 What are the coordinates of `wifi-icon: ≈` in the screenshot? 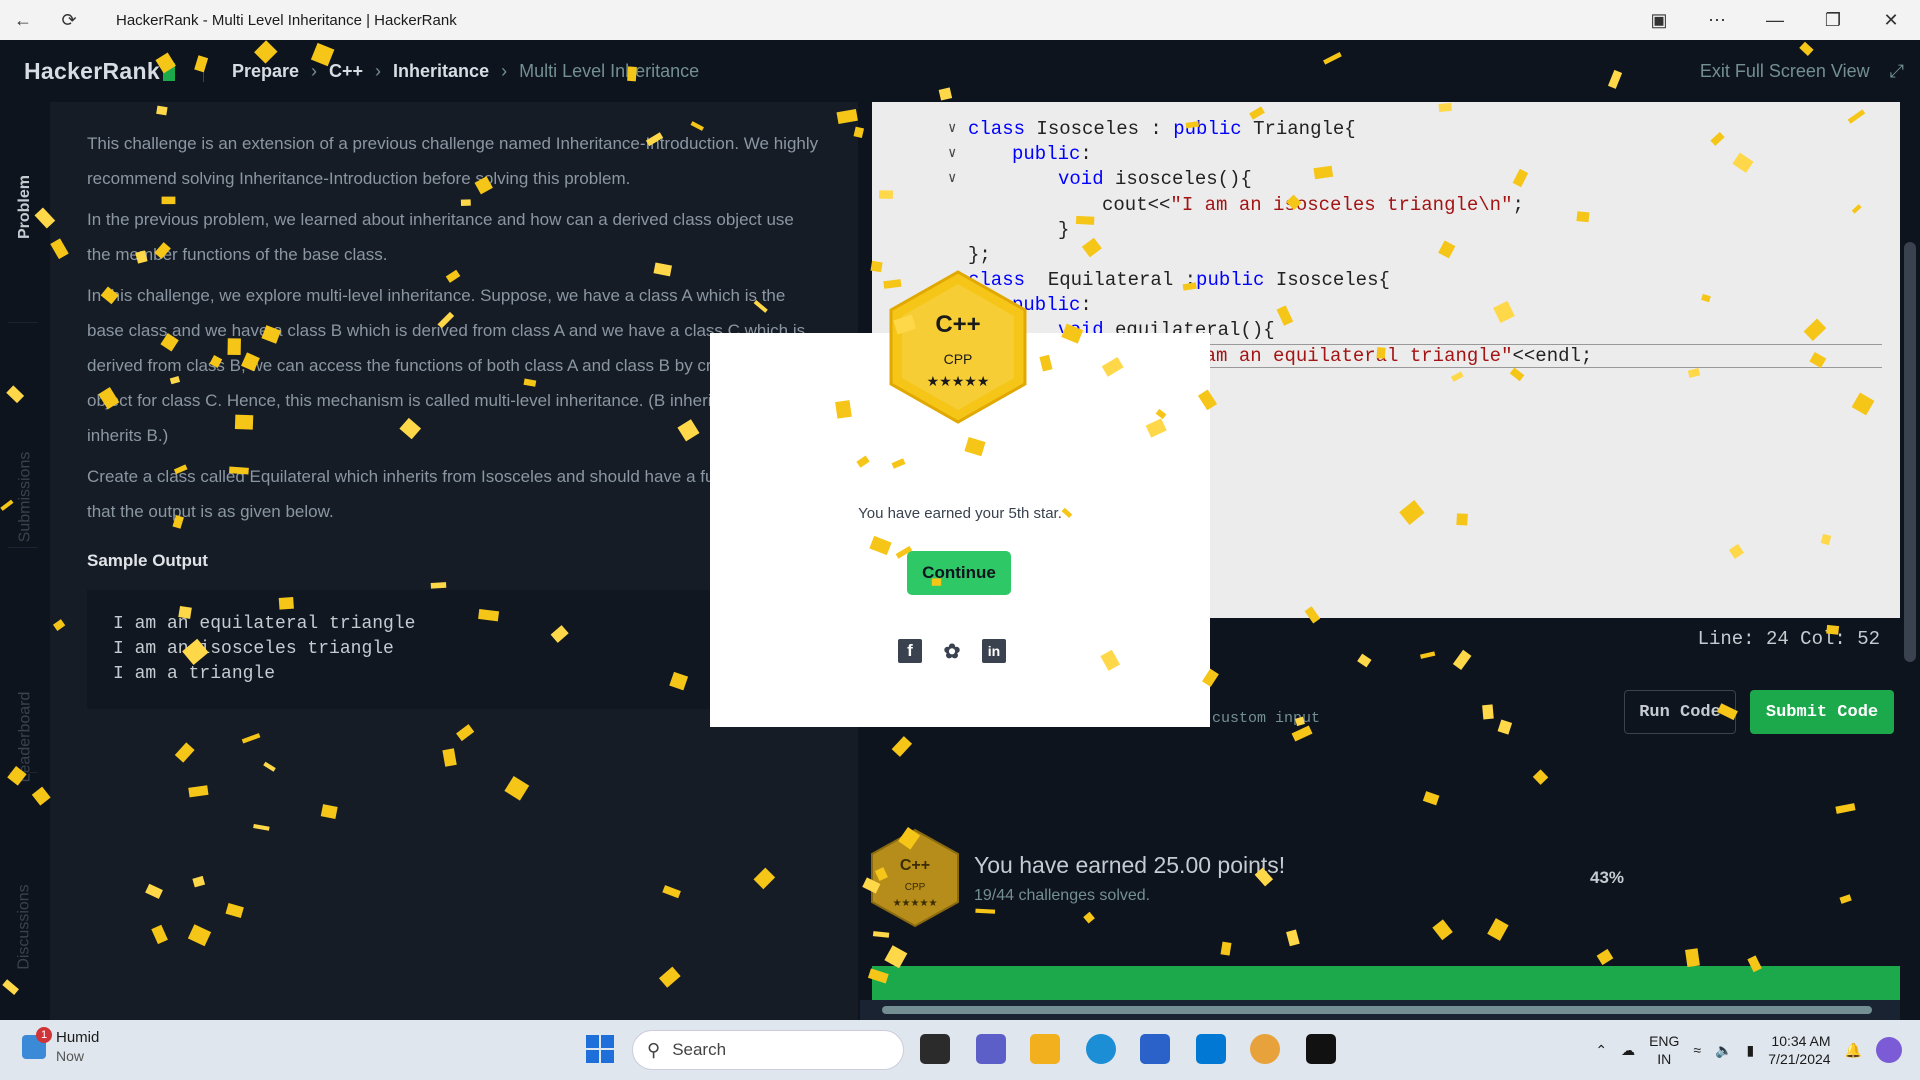 It's located at (1697, 1050).